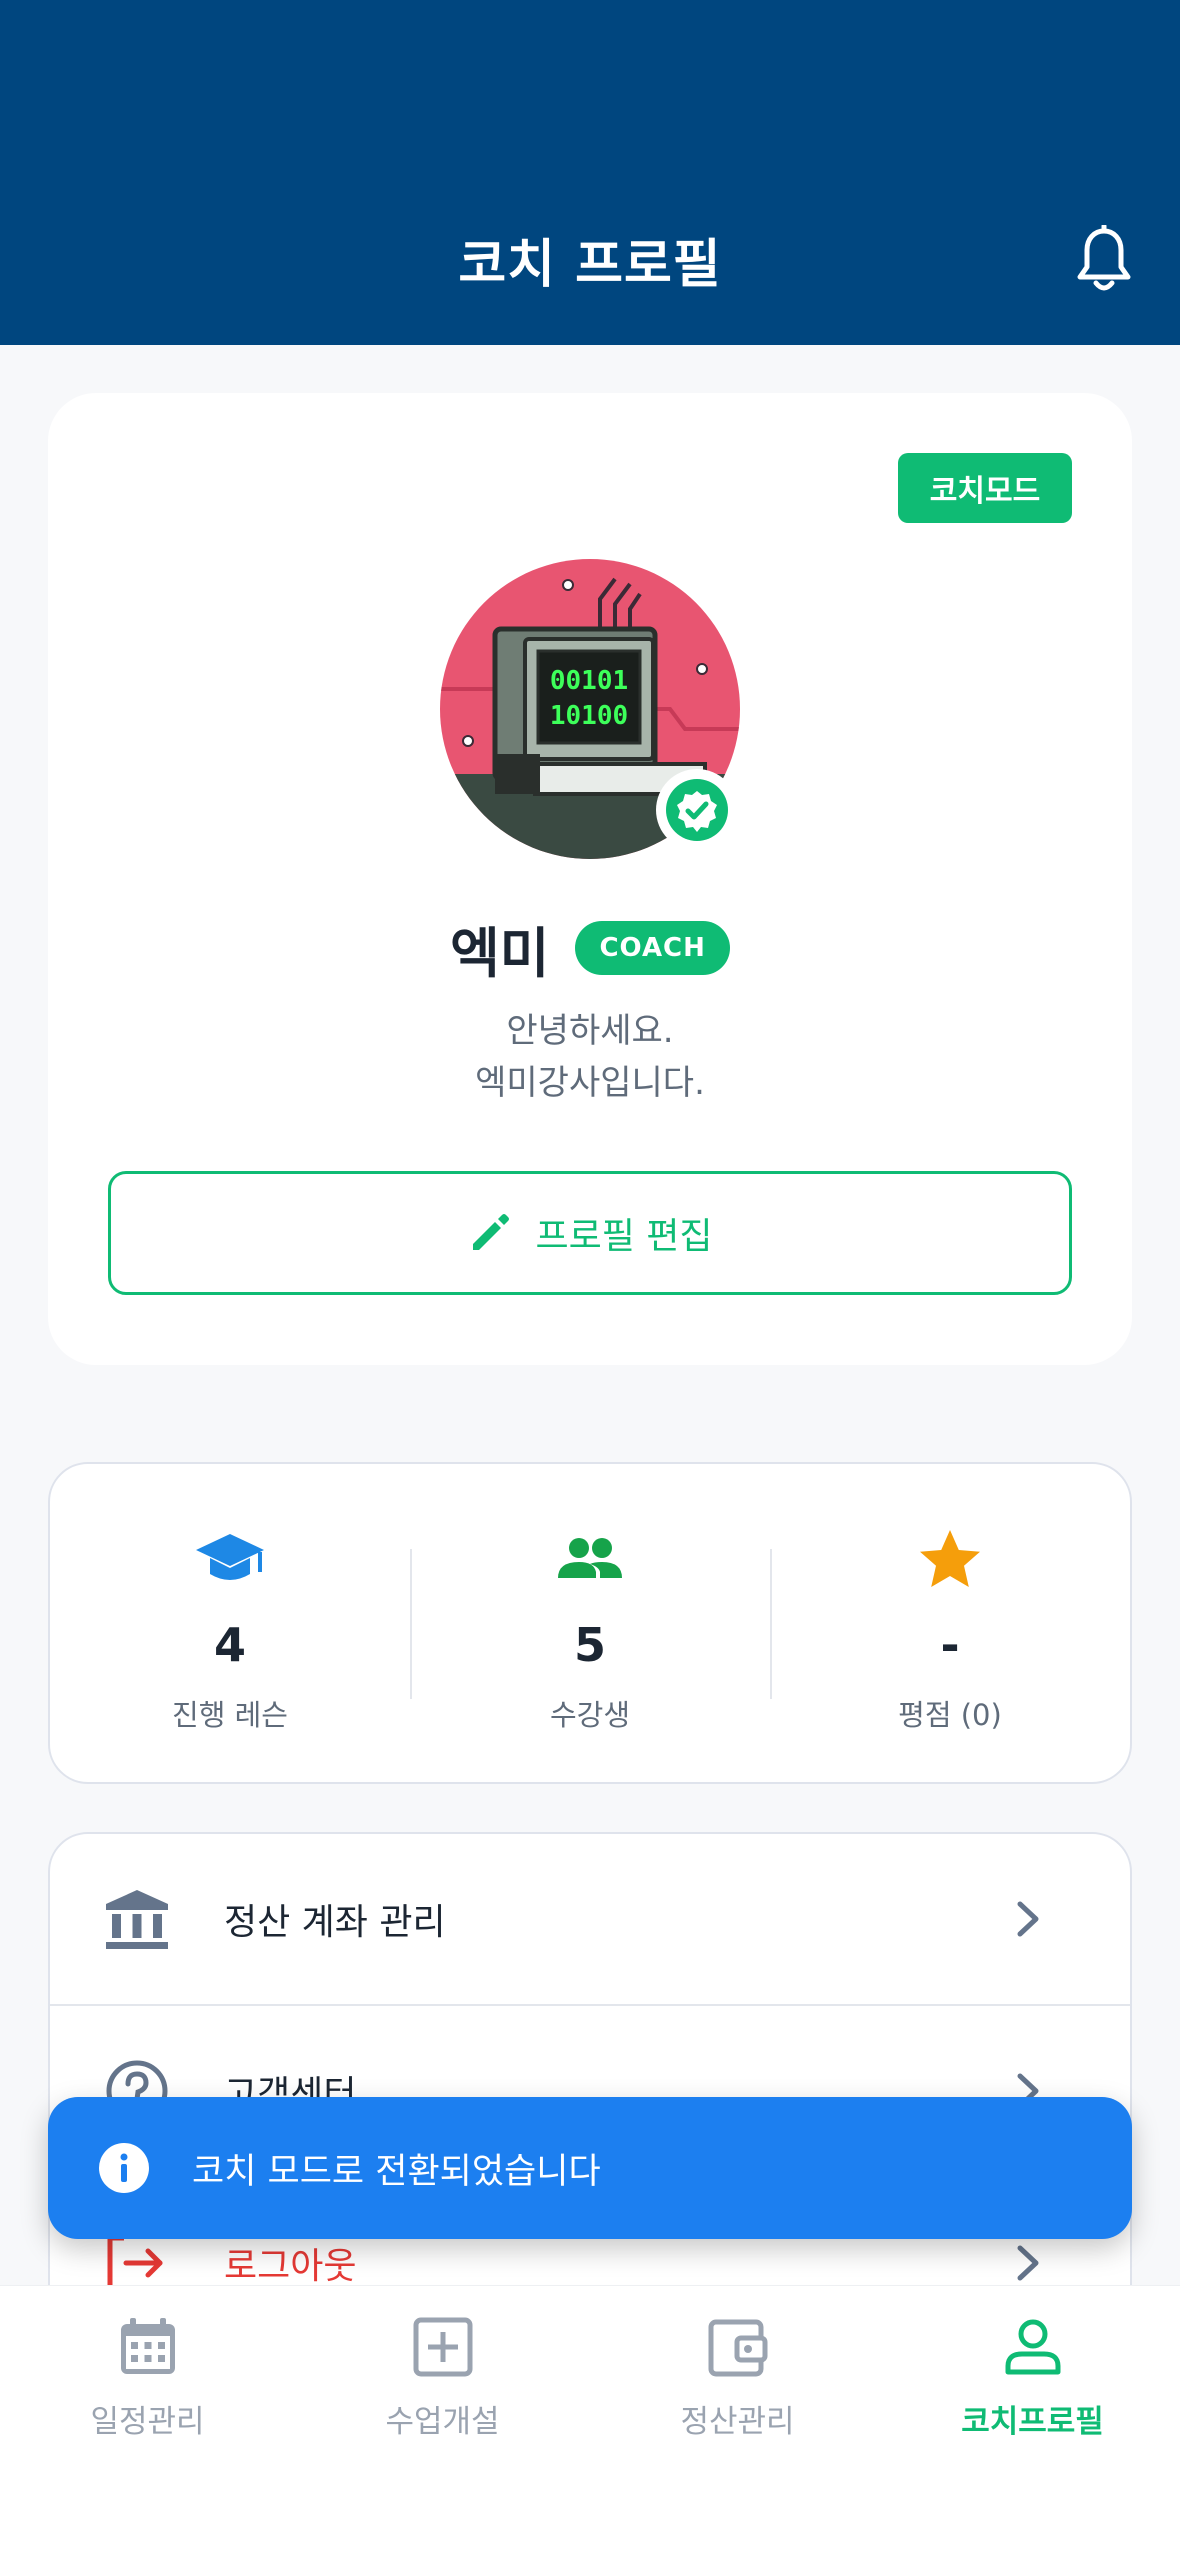  I want to click on menu-item-settlement-account: 정산 계좌 관리, so click(590, 1920).